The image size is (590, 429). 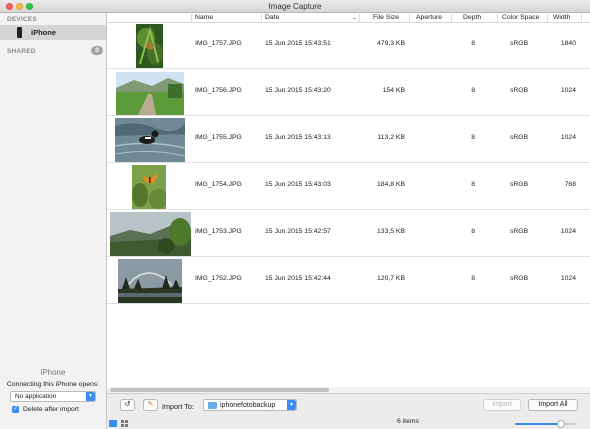 What do you see at coordinates (53, 372) in the screenshot?
I see `device-name: iPhone` at bounding box center [53, 372].